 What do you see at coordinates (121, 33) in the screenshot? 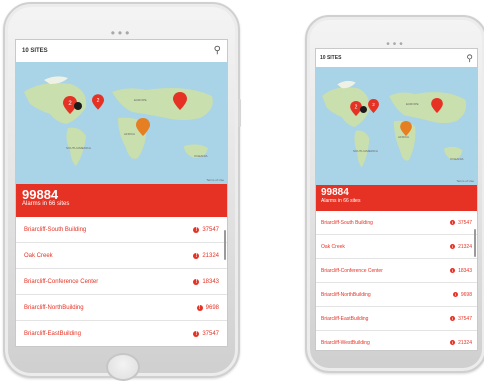
I see `speaker-dots: •••` at bounding box center [121, 33].